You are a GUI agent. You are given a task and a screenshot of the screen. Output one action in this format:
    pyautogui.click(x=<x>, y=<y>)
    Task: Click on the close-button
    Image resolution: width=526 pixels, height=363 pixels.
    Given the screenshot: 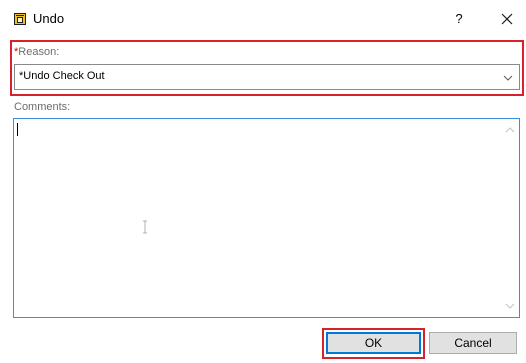 What is the action you would take?
    pyautogui.click(x=507, y=19)
    